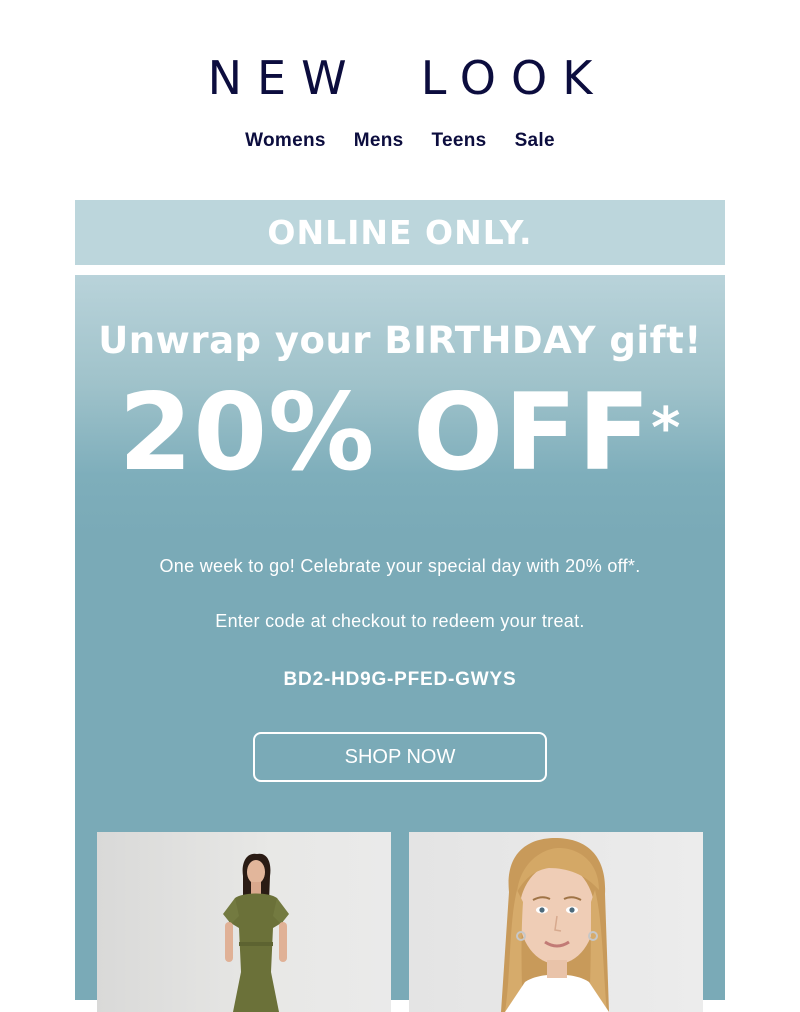 The width and height of the screenshot is (800, 1012). What do you see at coordinates (379, 141) in the screenshot?
I see `nav-item-mens: Mens` at bounding box center [379, 141].